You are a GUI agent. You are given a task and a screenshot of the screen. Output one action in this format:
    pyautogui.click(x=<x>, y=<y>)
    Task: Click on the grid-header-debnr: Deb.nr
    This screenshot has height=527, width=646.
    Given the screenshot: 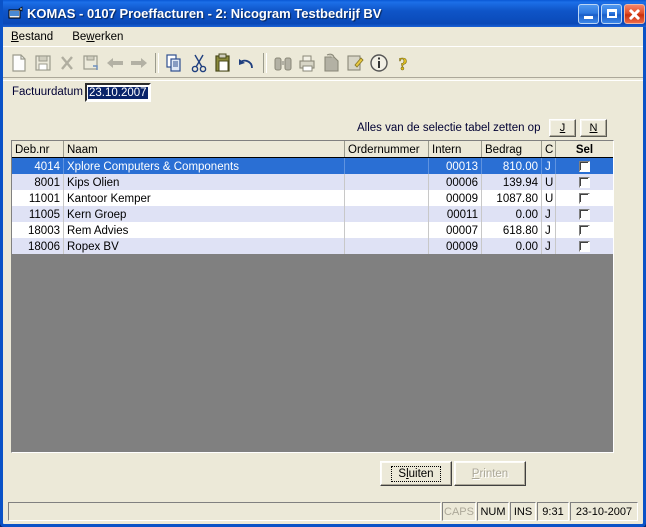 What is the action you would take?
    pyautogui.click(x=38, y=149)
    